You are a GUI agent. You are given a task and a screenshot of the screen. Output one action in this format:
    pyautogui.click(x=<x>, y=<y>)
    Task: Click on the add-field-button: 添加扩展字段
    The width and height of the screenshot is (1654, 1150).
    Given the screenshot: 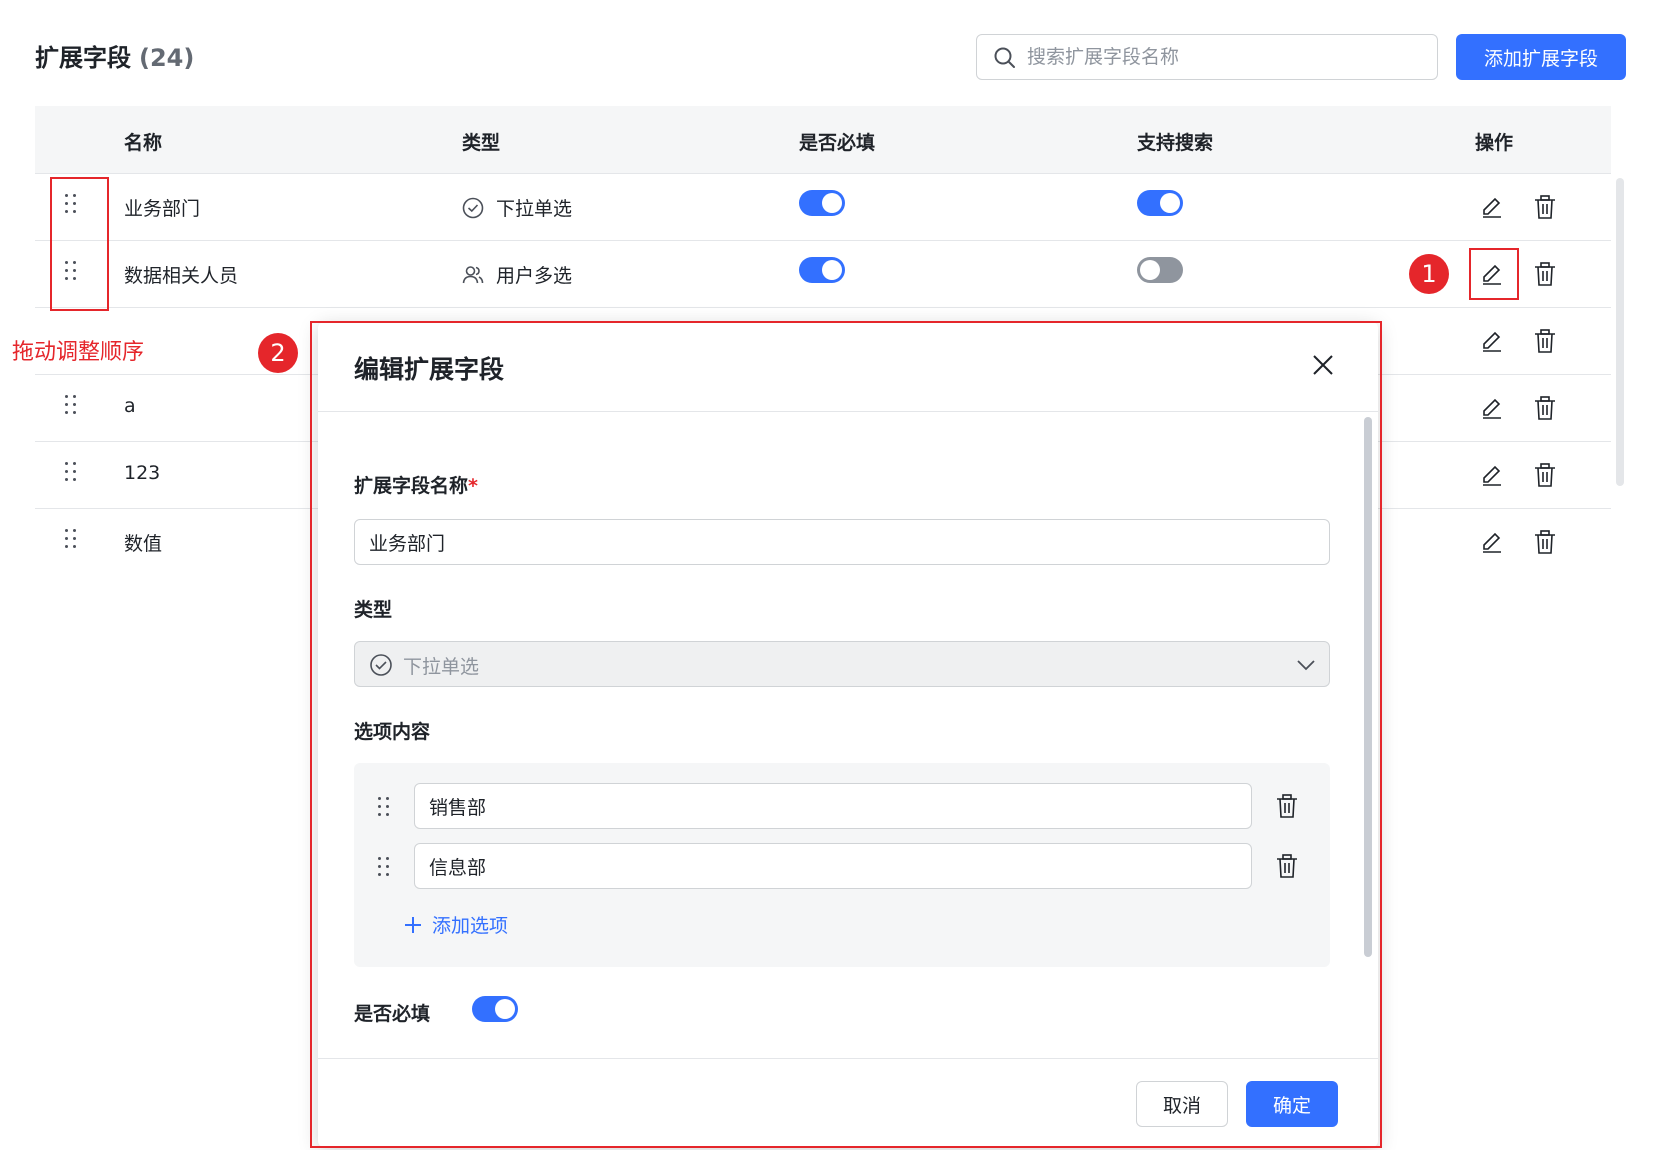 What is the action you would take?
    pyautogui.click(x=1541, y=57)
    